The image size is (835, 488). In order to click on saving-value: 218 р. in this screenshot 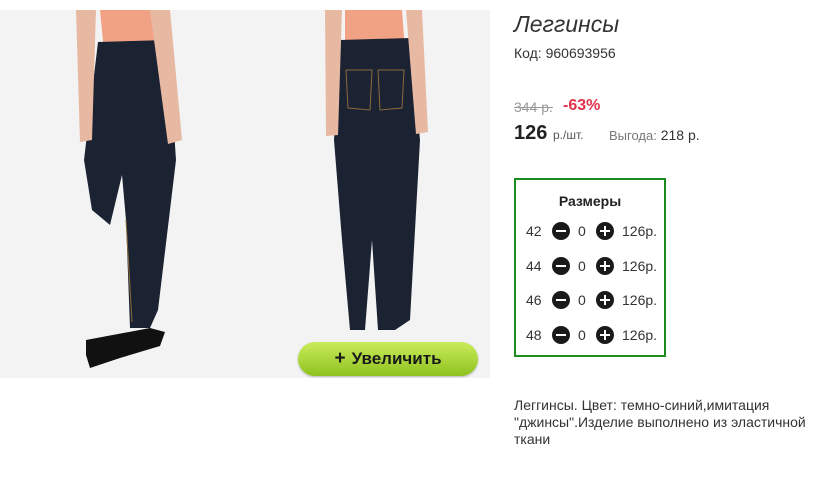, I will do `click(680, 135)`.